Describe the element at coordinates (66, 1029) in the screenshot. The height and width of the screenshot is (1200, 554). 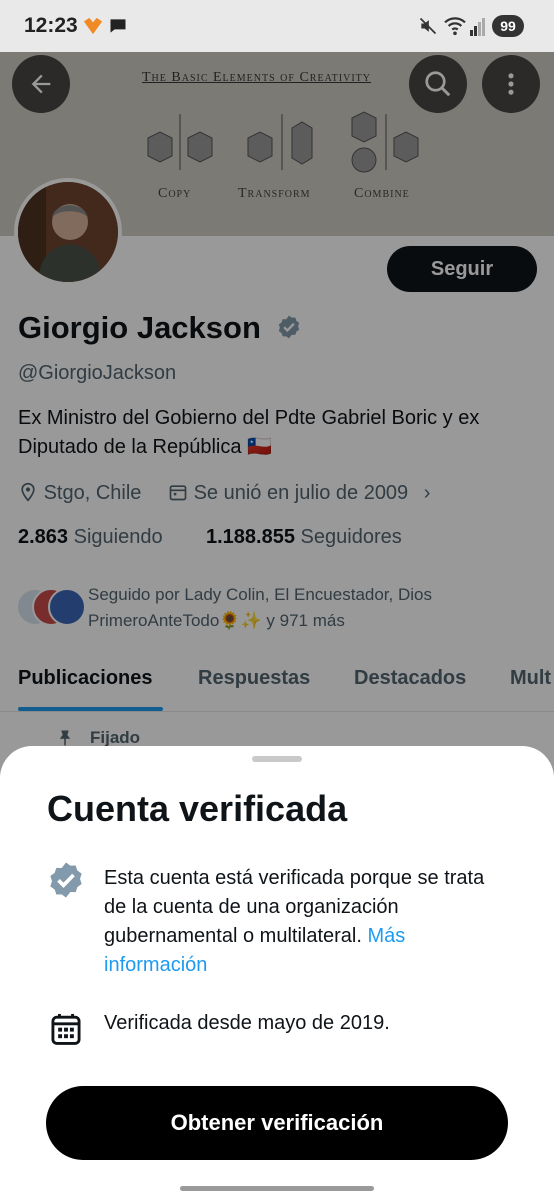
I see `calendar-icon` at that location.